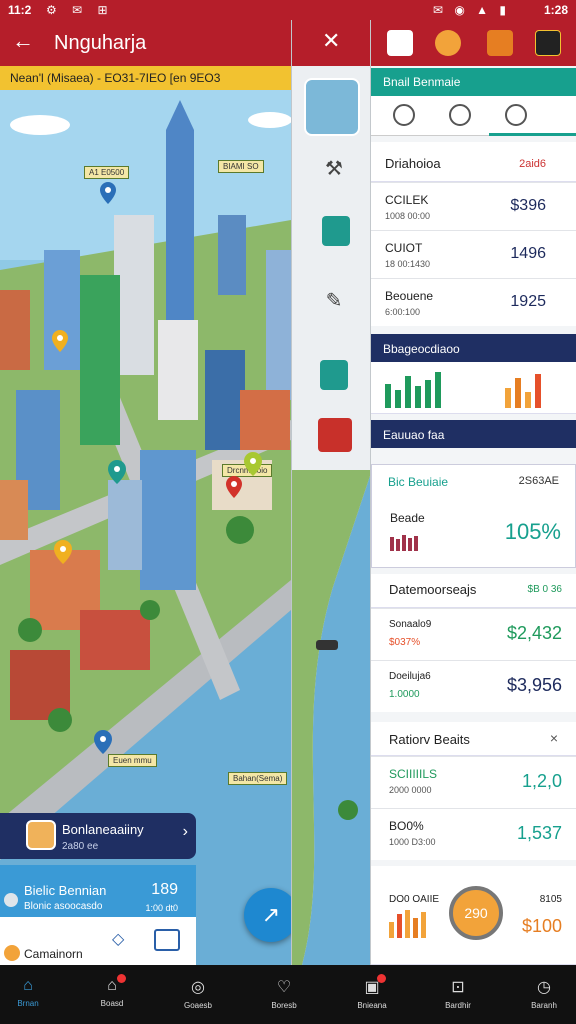  I want to click on footer-label: DO0 OAIIE, so click(414, 899).